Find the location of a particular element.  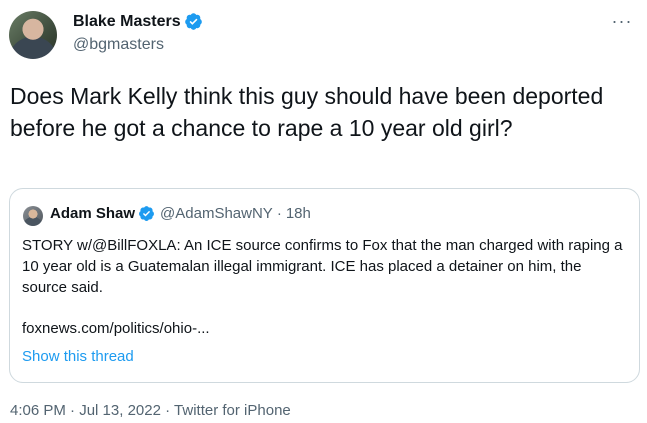

more-options-button: ··· is located at coordinates (622, 21).